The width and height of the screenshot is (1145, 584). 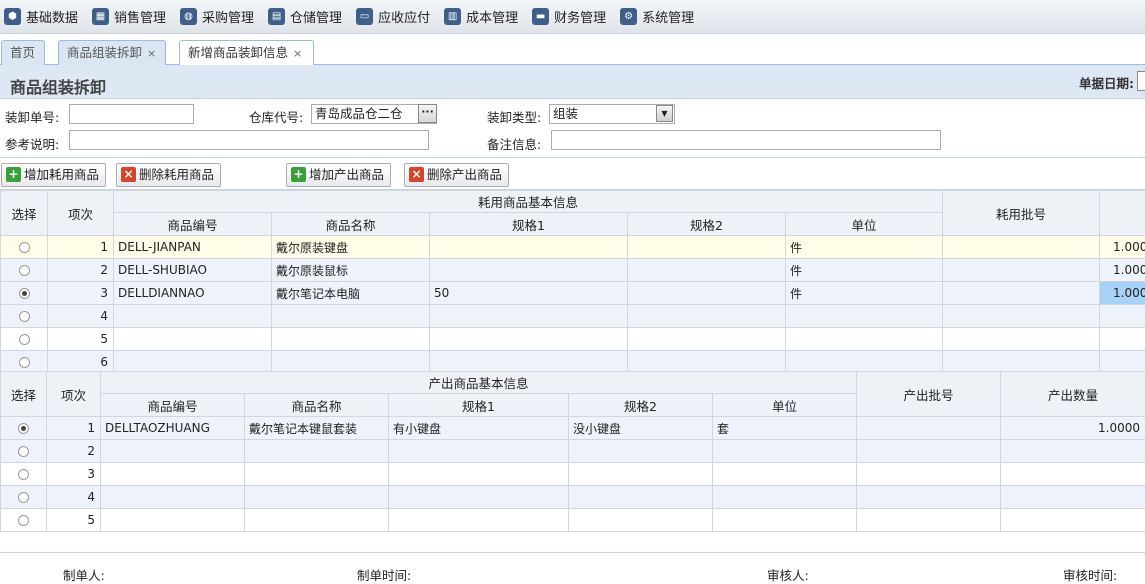 I want to click on menu-sales: ▦销售管理, so click(x=129, y=16).